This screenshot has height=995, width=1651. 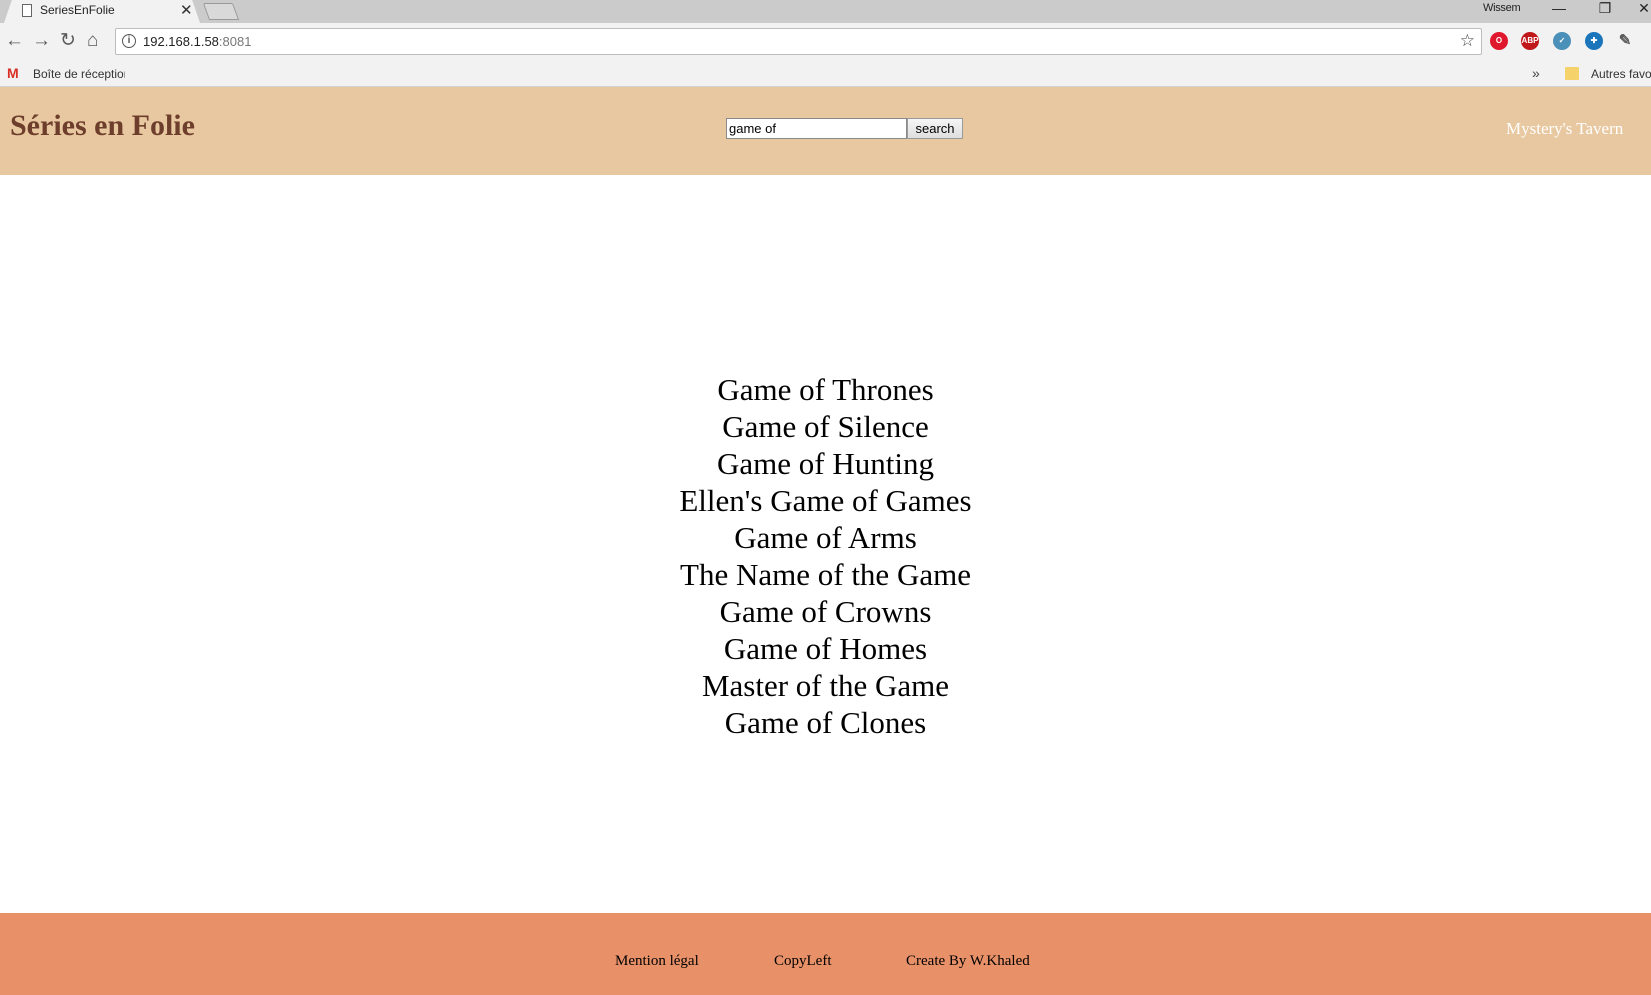 I want to click on result-item: Game of Arms, so click(x=825, y=537).